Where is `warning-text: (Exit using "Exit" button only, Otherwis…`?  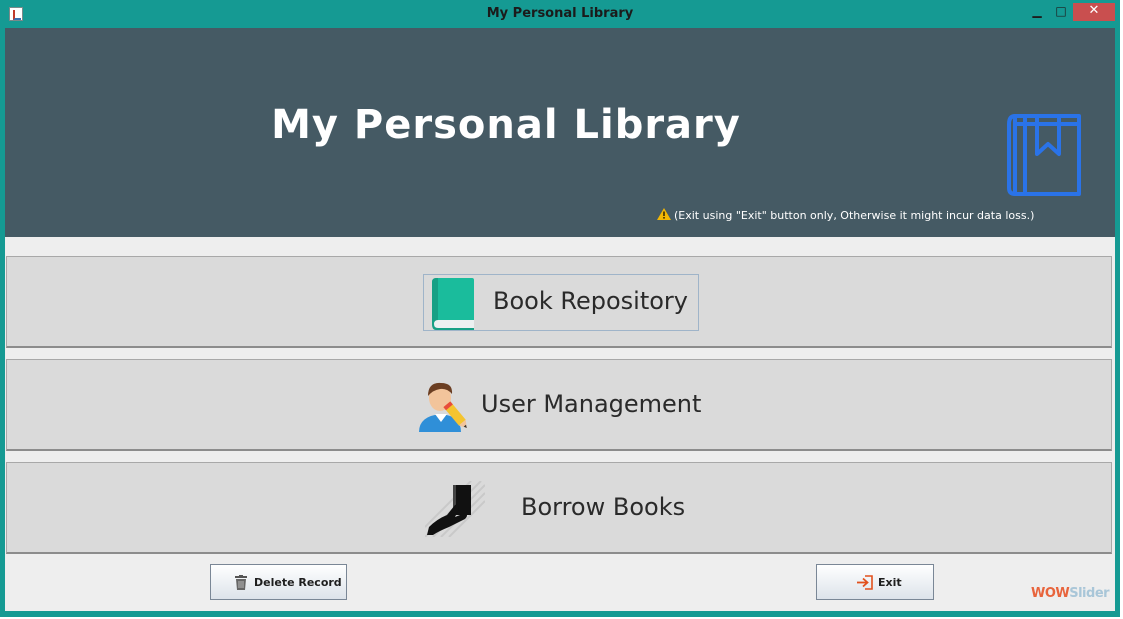
warning-text: (Exit using "Exit" button only, Otherwis… is located at coordinates (854, 215).